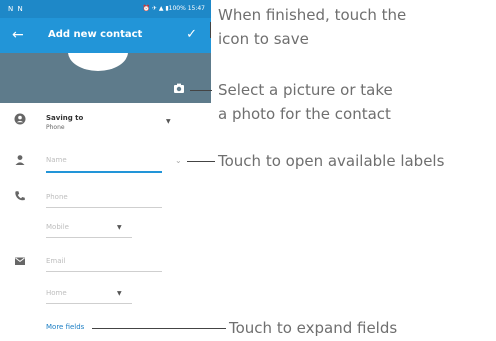  What do you see at coordinates (168, 121) in the screenshot?
I see `saving-to-dropdown-icon: ▼` at bounding box center [168, 121].